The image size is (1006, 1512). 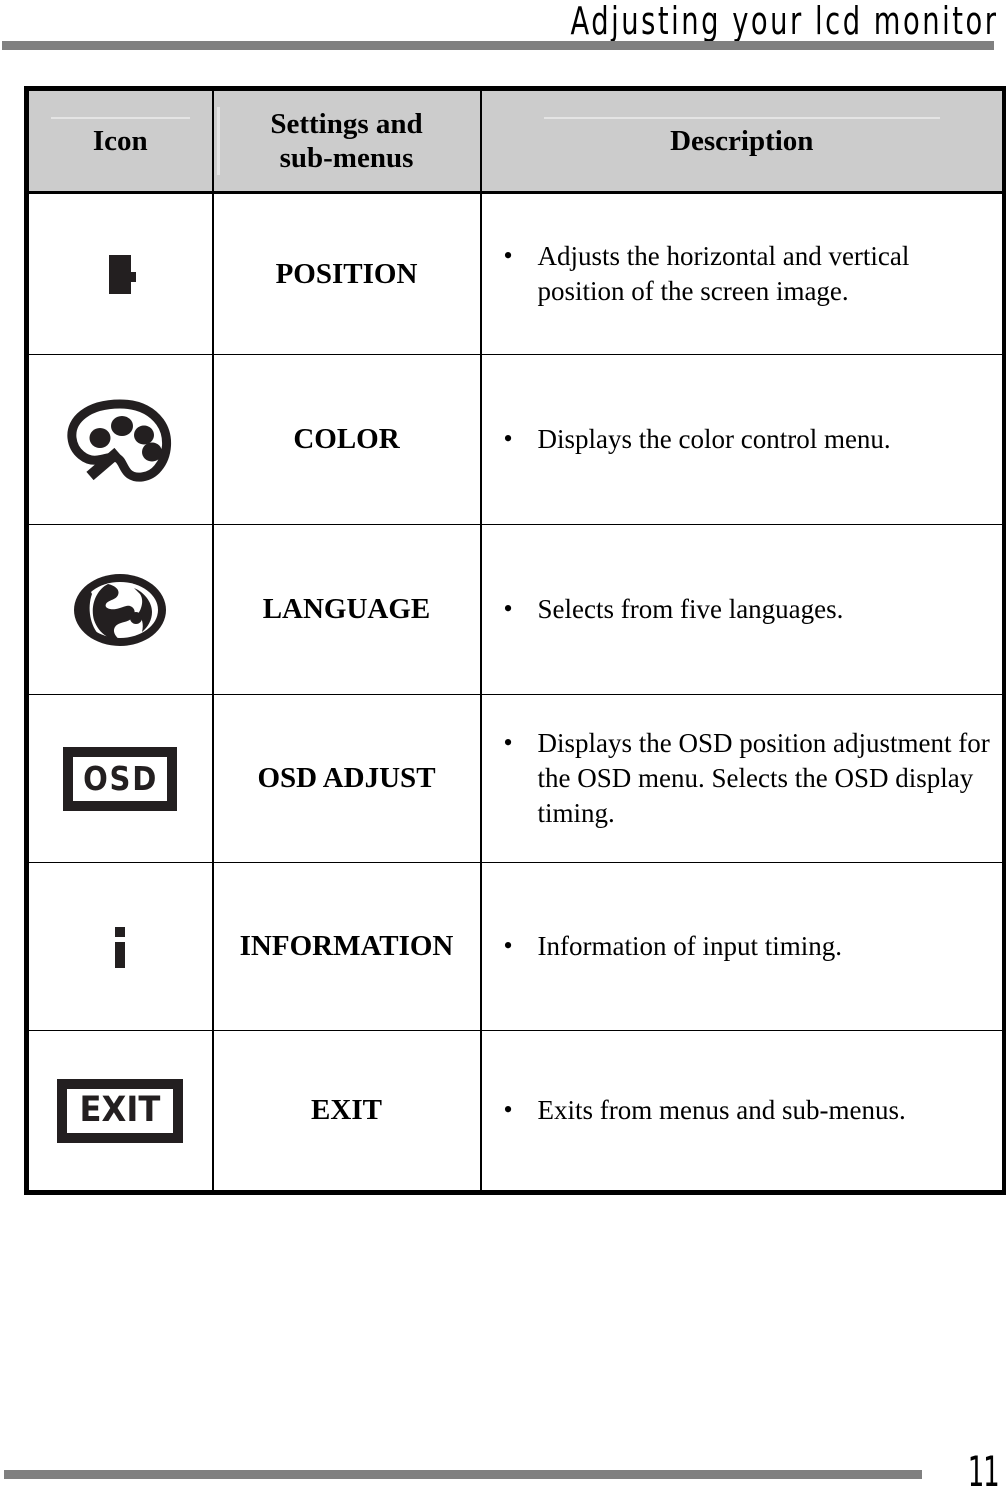 What do you see at coordinates (742, 141) in the screenshot?
I see `column-header-description: Description` at bounding box center [742, 141].